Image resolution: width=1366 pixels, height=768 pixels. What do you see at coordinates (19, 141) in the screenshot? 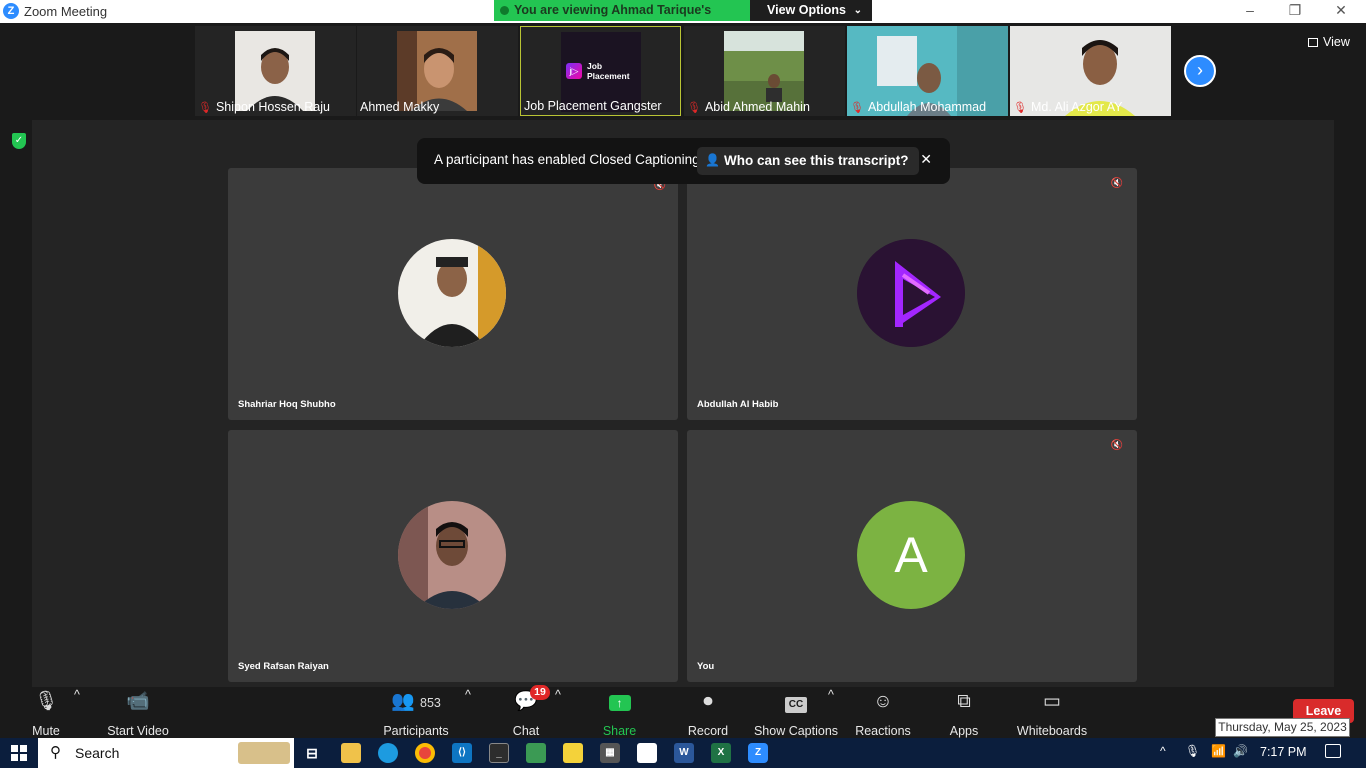
I see `security-shield-icon: ✓` at bounding box center [19, 141].